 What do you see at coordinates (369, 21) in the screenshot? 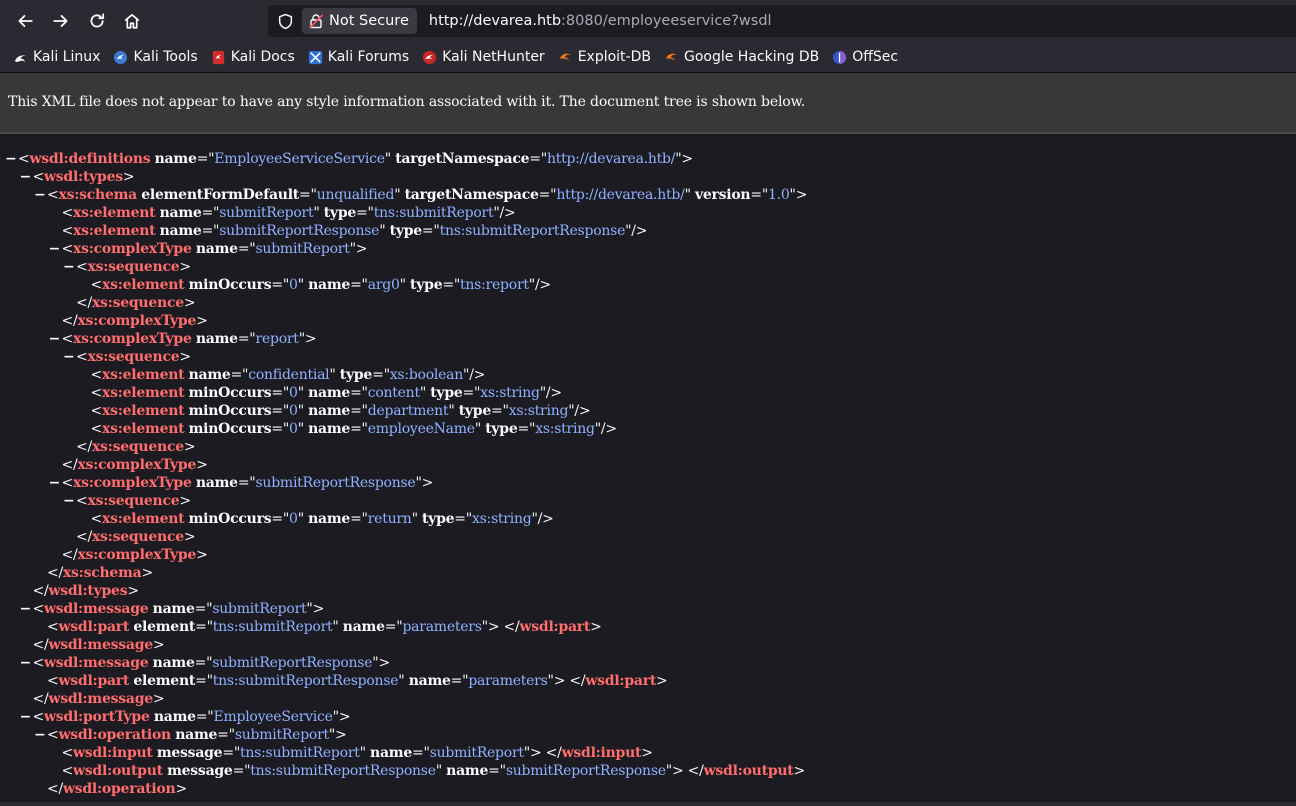
I see `not-secure-label: Not Secure` at bounding box center [369, 21].